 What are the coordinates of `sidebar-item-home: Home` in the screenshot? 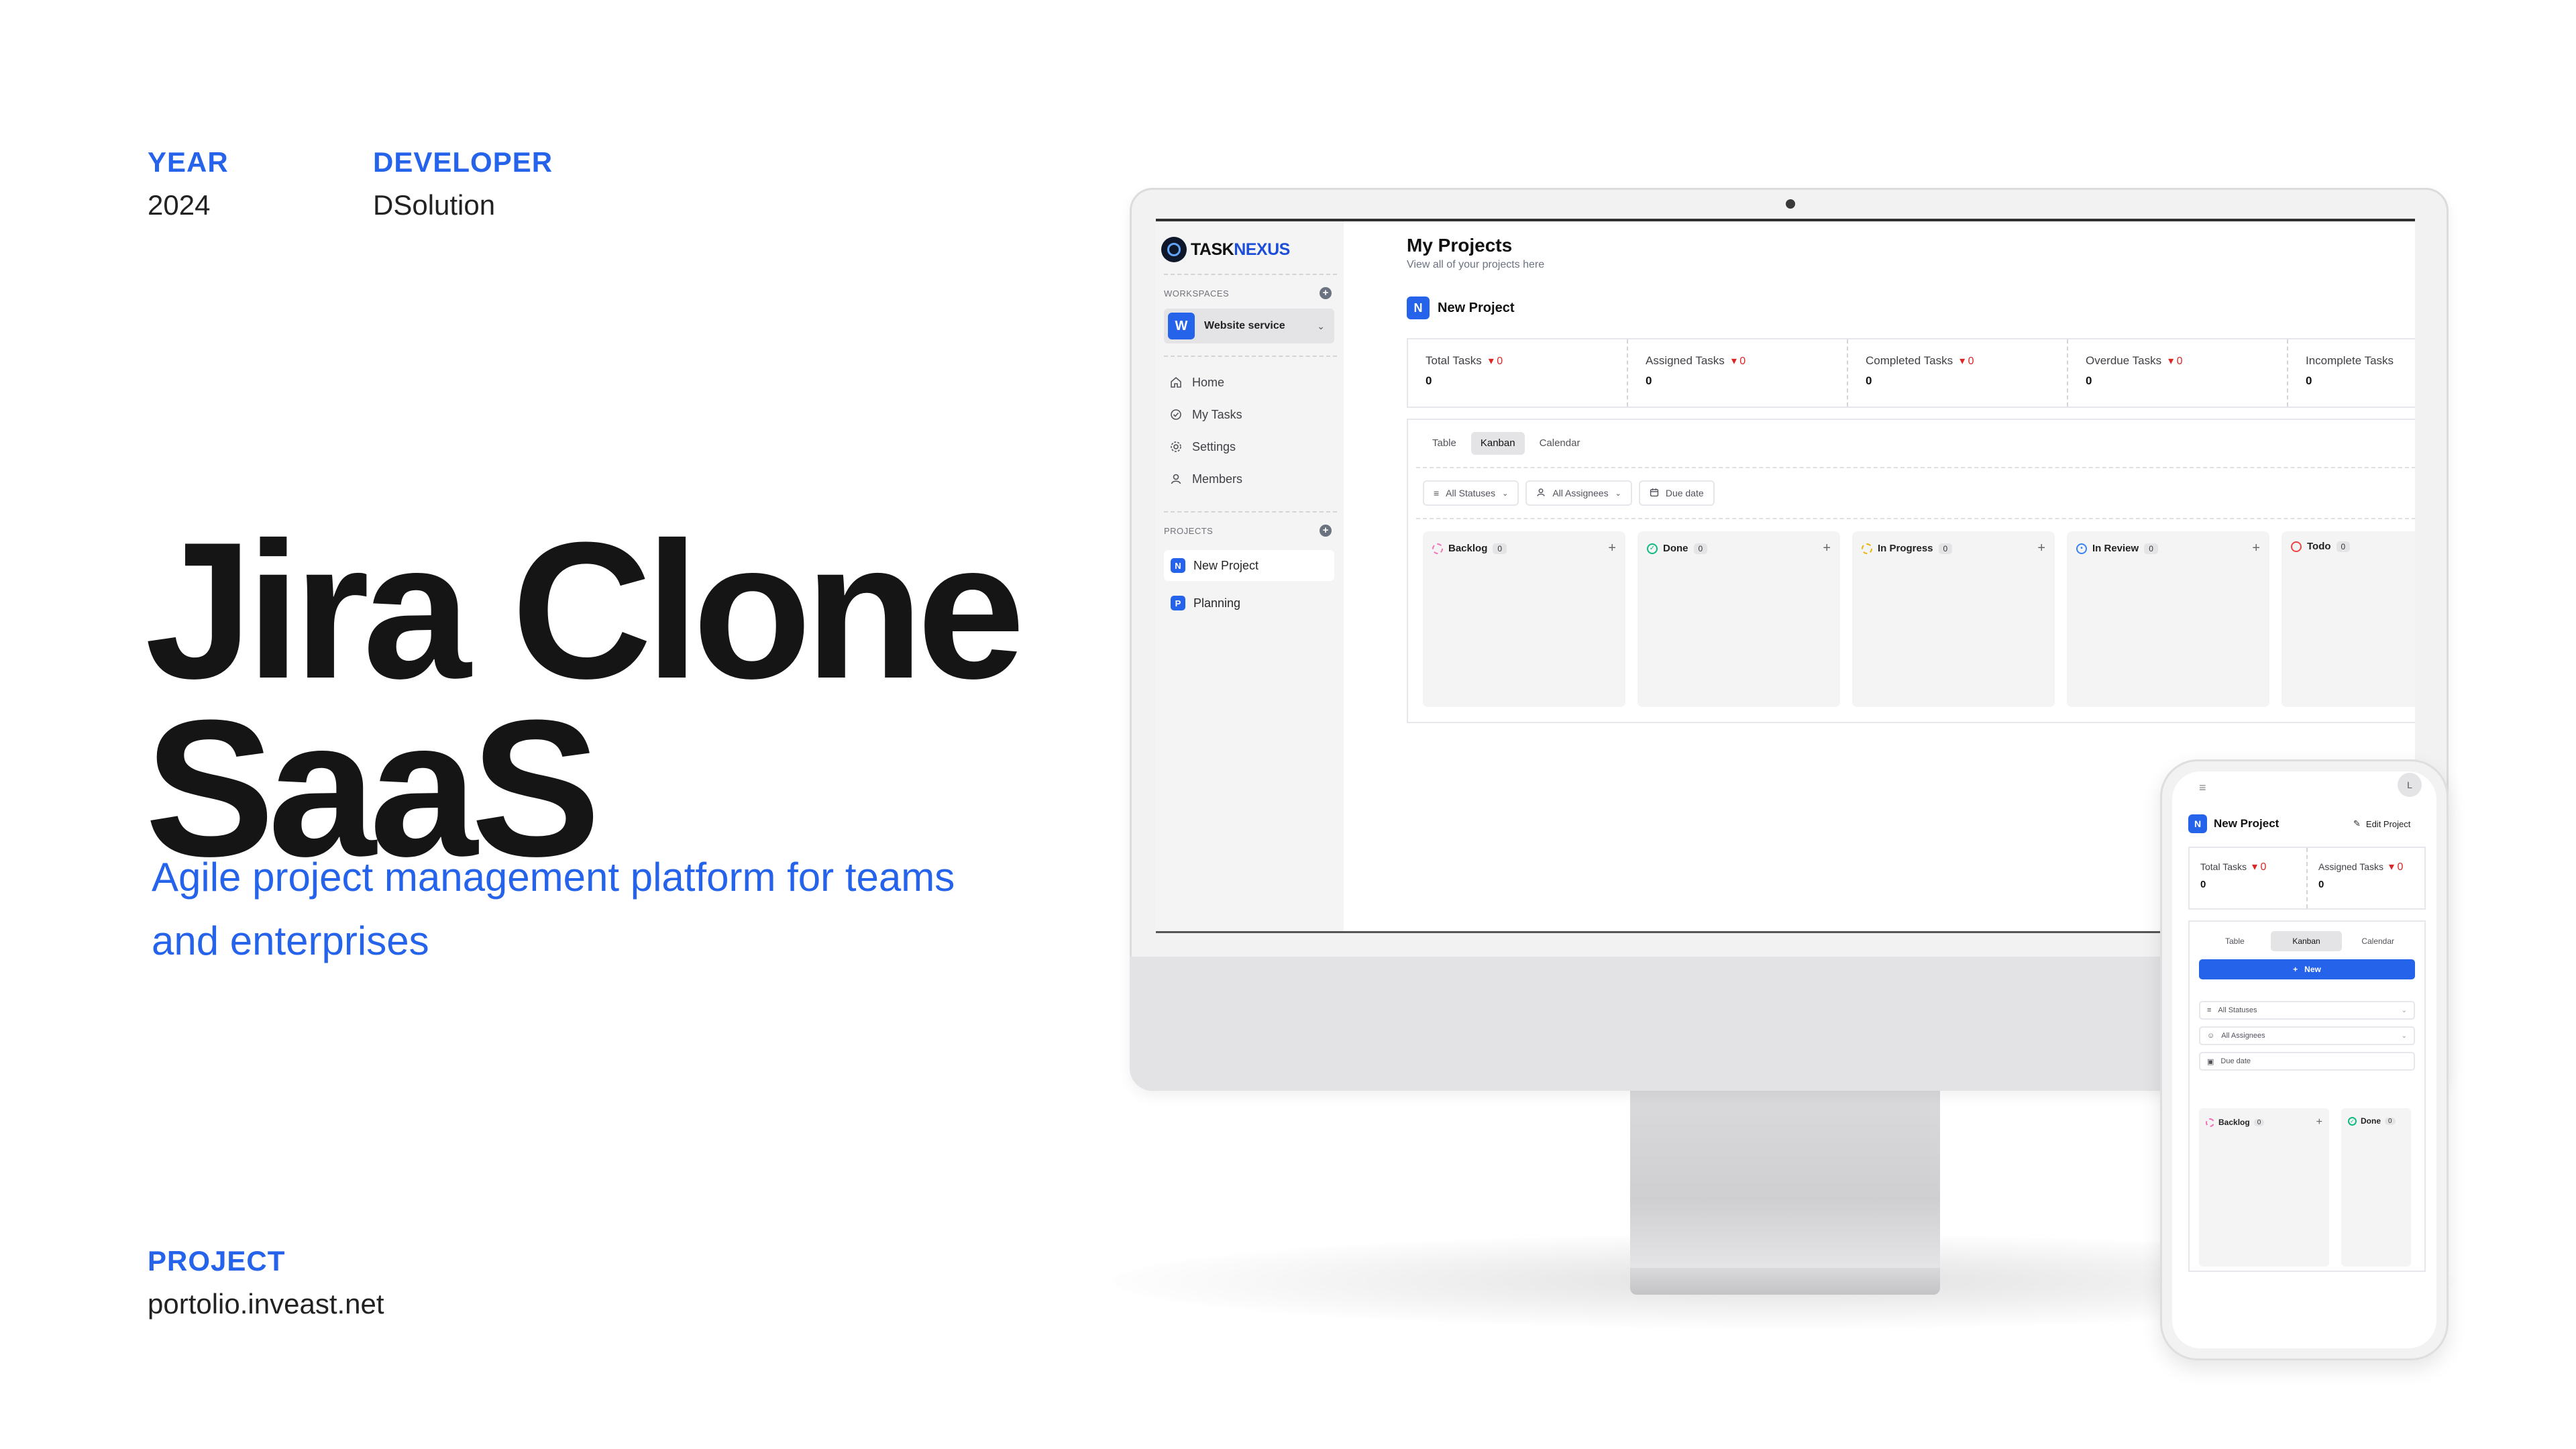 It's located at (1196, 382).